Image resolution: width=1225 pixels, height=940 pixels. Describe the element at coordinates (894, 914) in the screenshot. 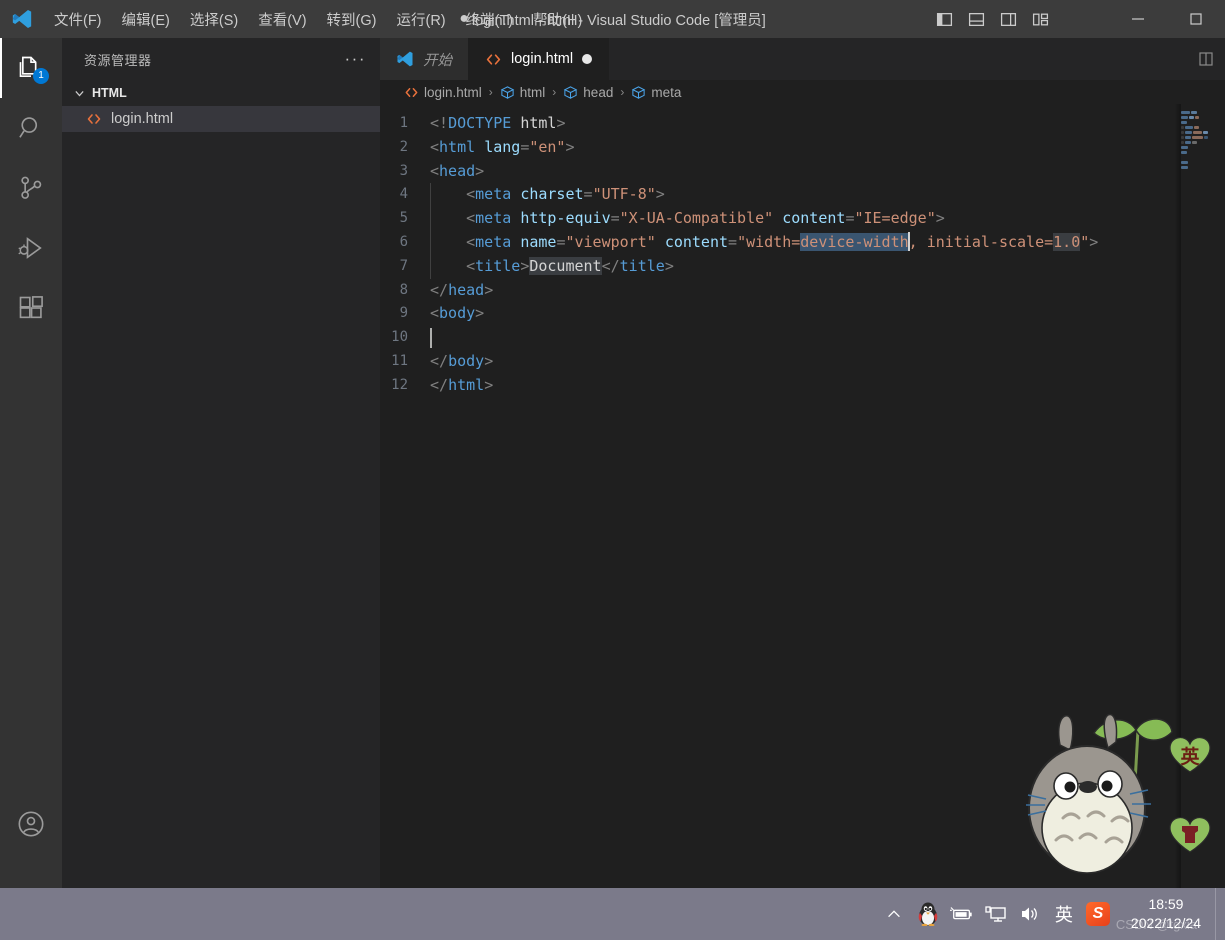

I see `chevron-up-icon` at that location.